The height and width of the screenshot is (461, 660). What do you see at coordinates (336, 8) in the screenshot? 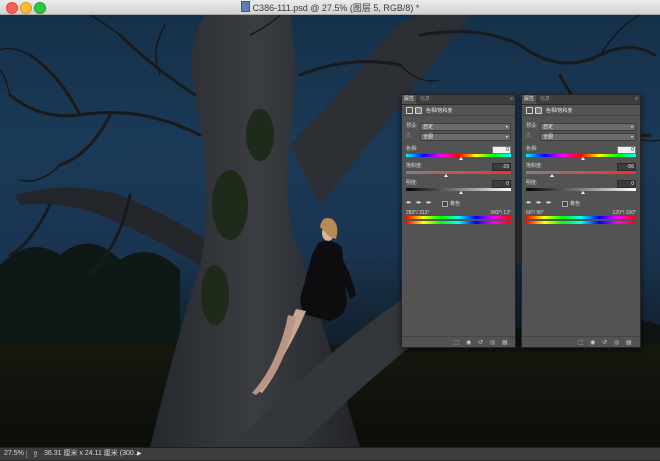
I see `document-title-text: C386-111.psd @ 27.5% (图层 5, RGB/8) *` at bounding box center [336, 8].